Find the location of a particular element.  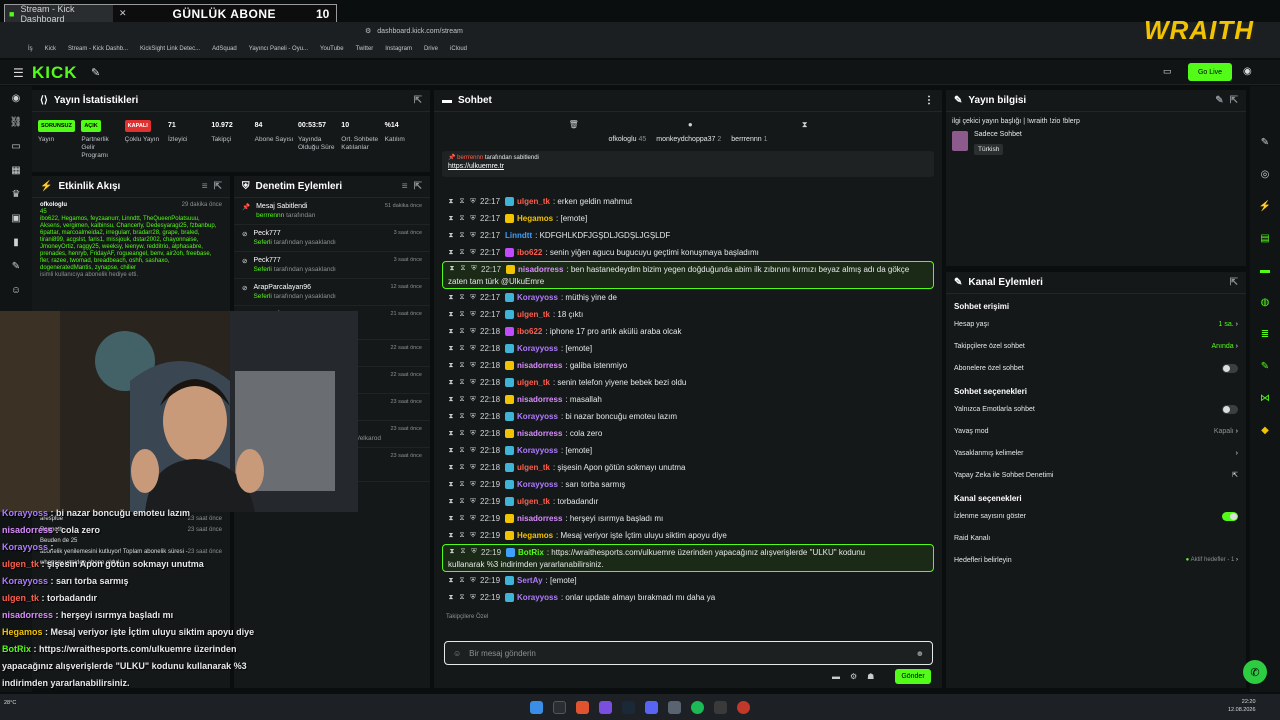

robot-icon: ☗ is located at coordinates (870, 676).